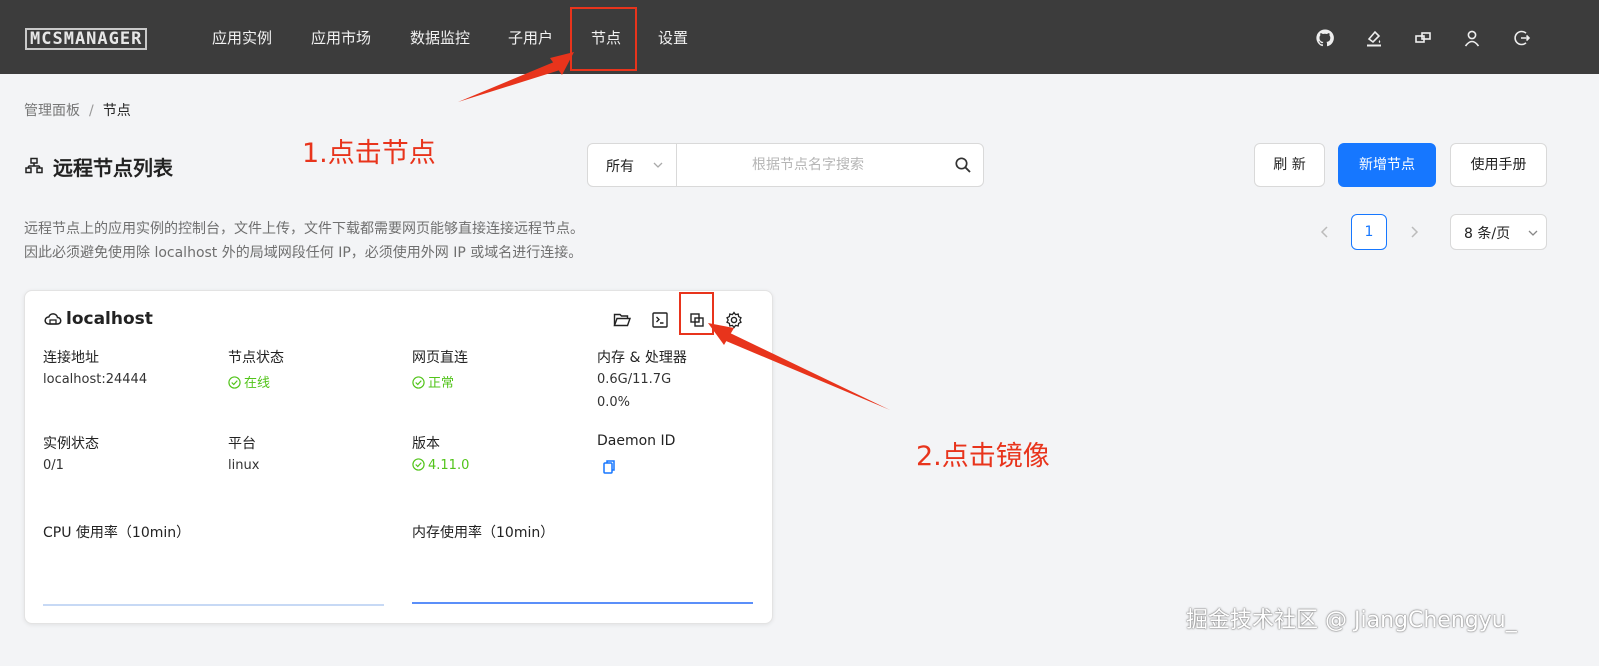 Image resolution: width=1599 pixels, height=666 pixels. What do you see at coordinates (52, 111) in the screenshot?
I see `breadcrumb-root: 管理面板` at bounding box center [52, 111].